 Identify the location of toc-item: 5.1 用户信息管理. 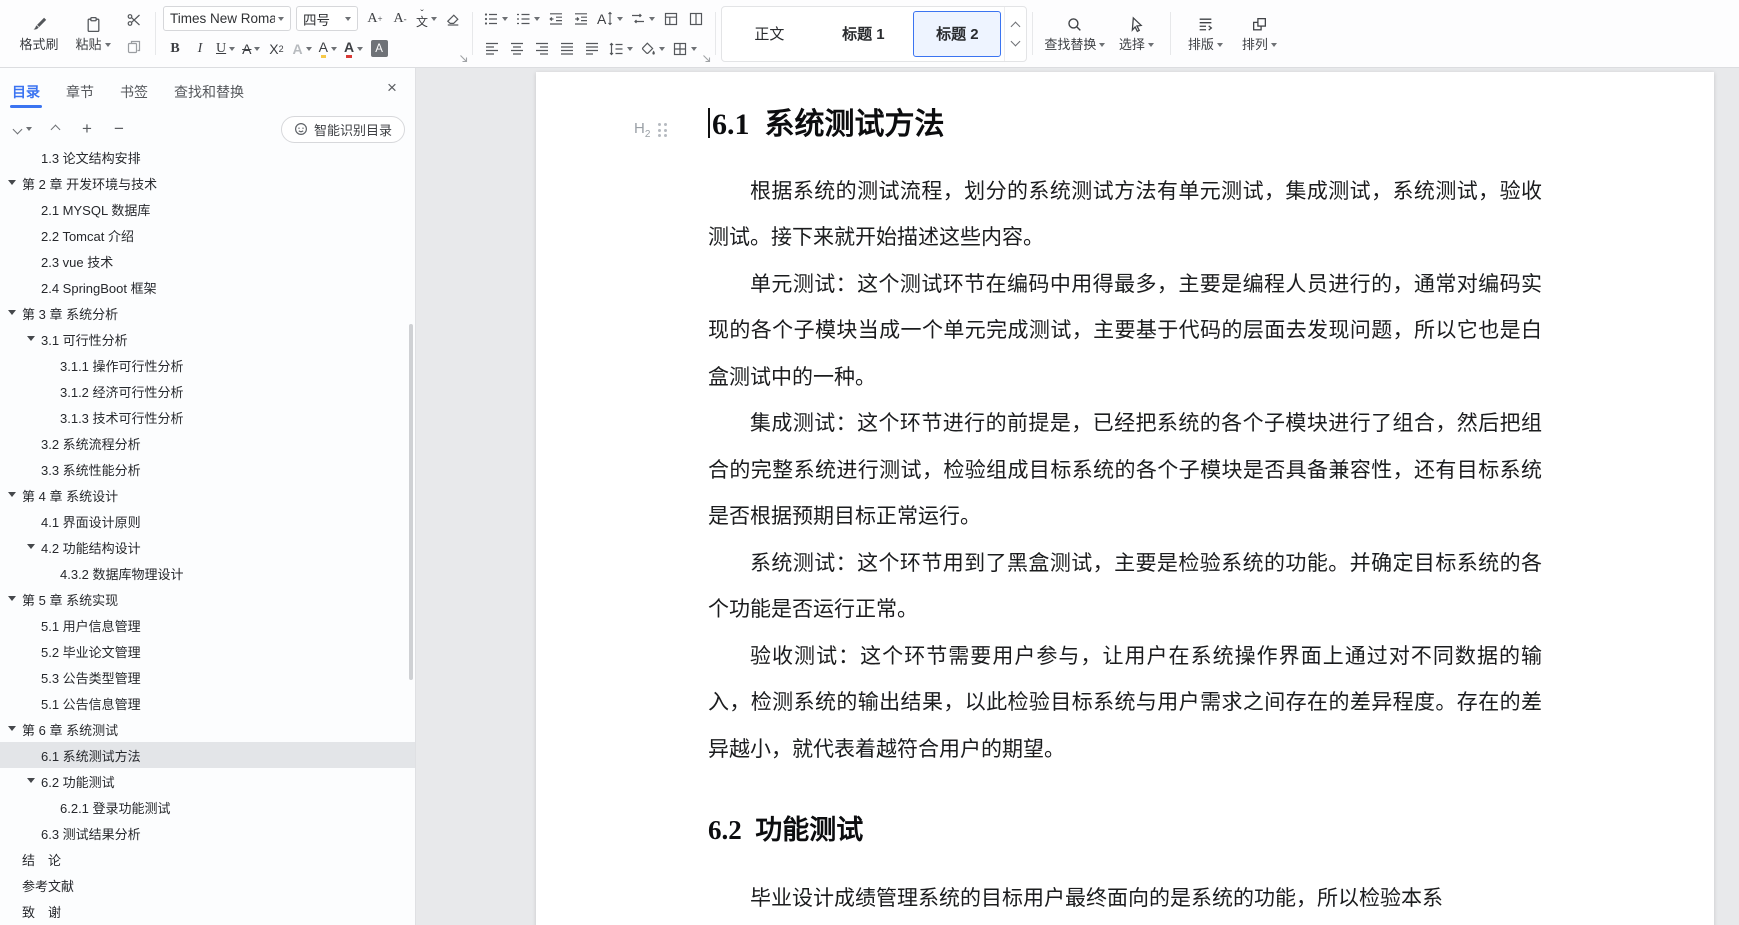
(207, 625).